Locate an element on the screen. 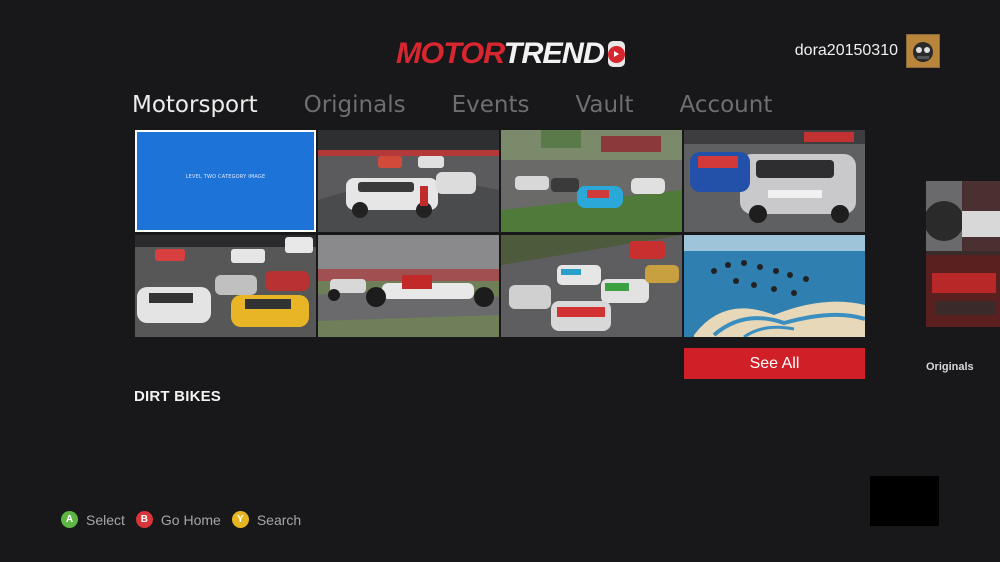 The image size is (1000, 562). hint-search-label: Search is located at coordinates (279, 519).